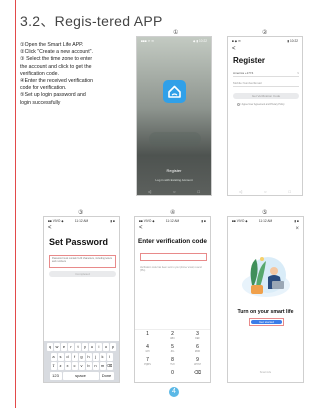 This screenshot has width=320, height=408. I want to click on key: k, so click(102, 356).